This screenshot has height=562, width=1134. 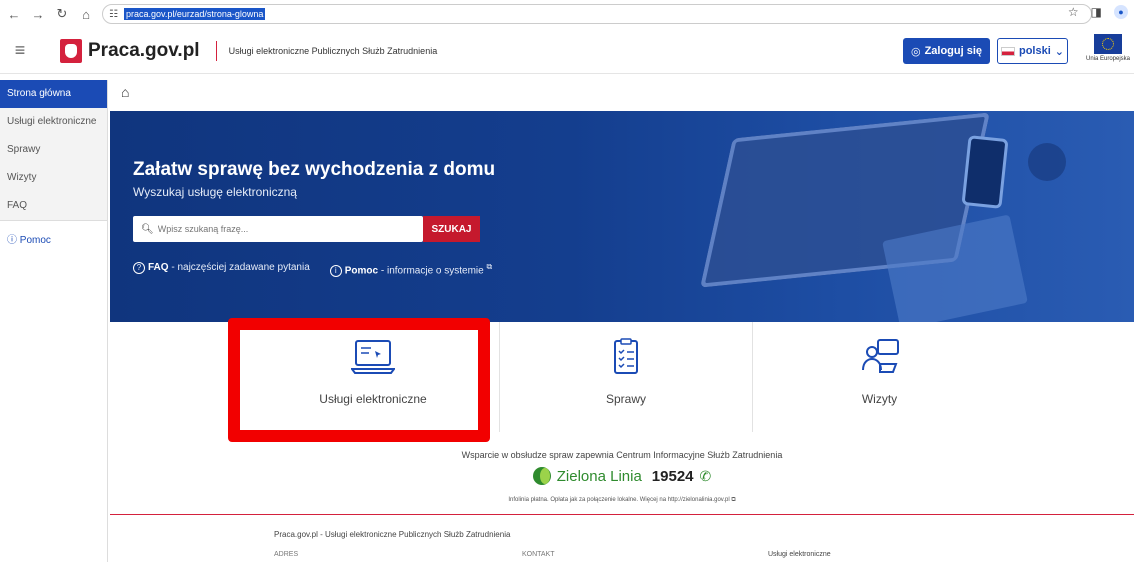 I want to click on zielona-linia-name: Zielona Linia, so click(x=599, y=476).